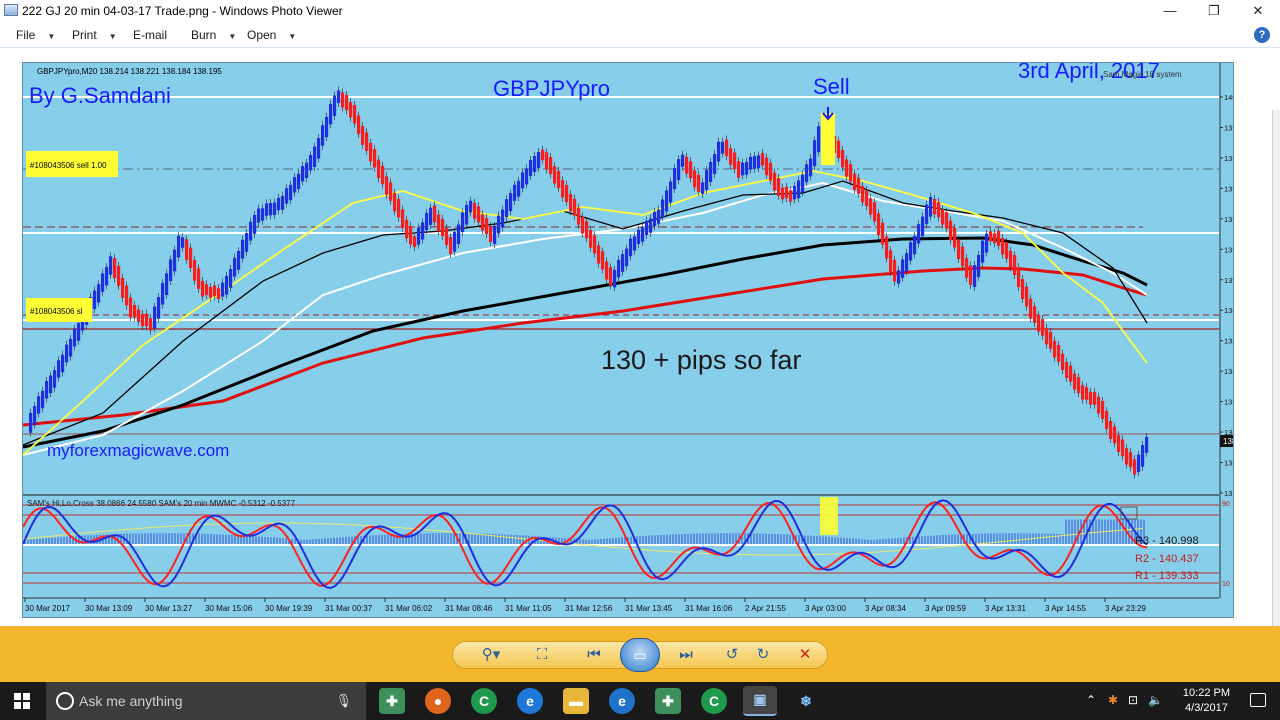 This screenshot has width=1280, height=720. What do you see at coordinates (56, 311) in the screenshot?
I see `order-tag-sl: #108043506 sl` at bounding box center [56, 311].